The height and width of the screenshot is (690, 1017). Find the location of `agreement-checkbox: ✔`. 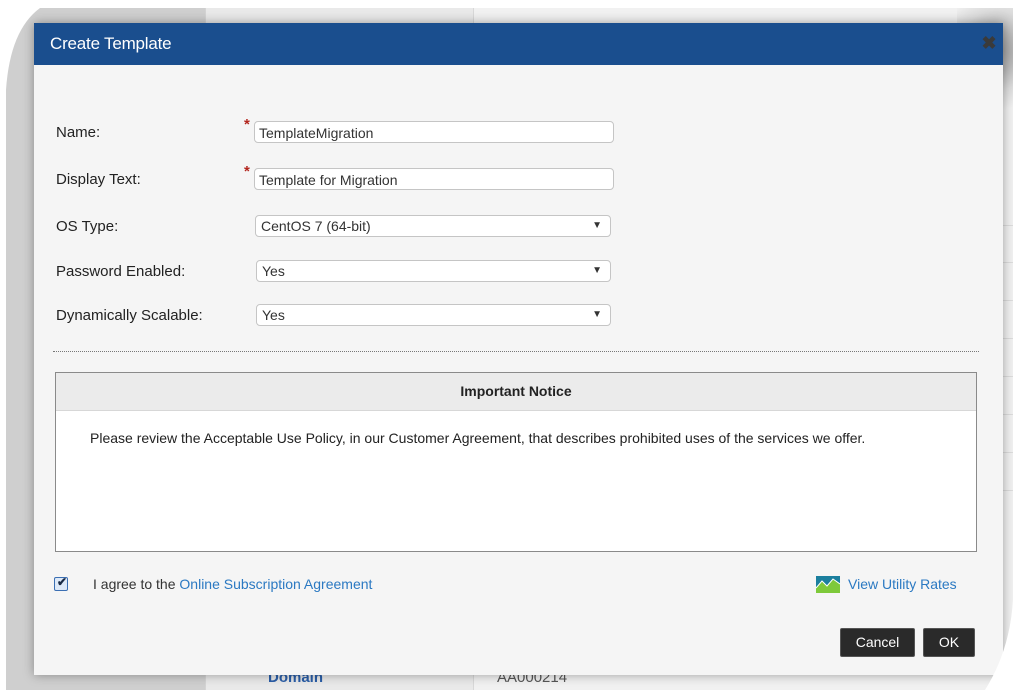

agreement-checkbox: ✔ is located at coordinates (61, 583).